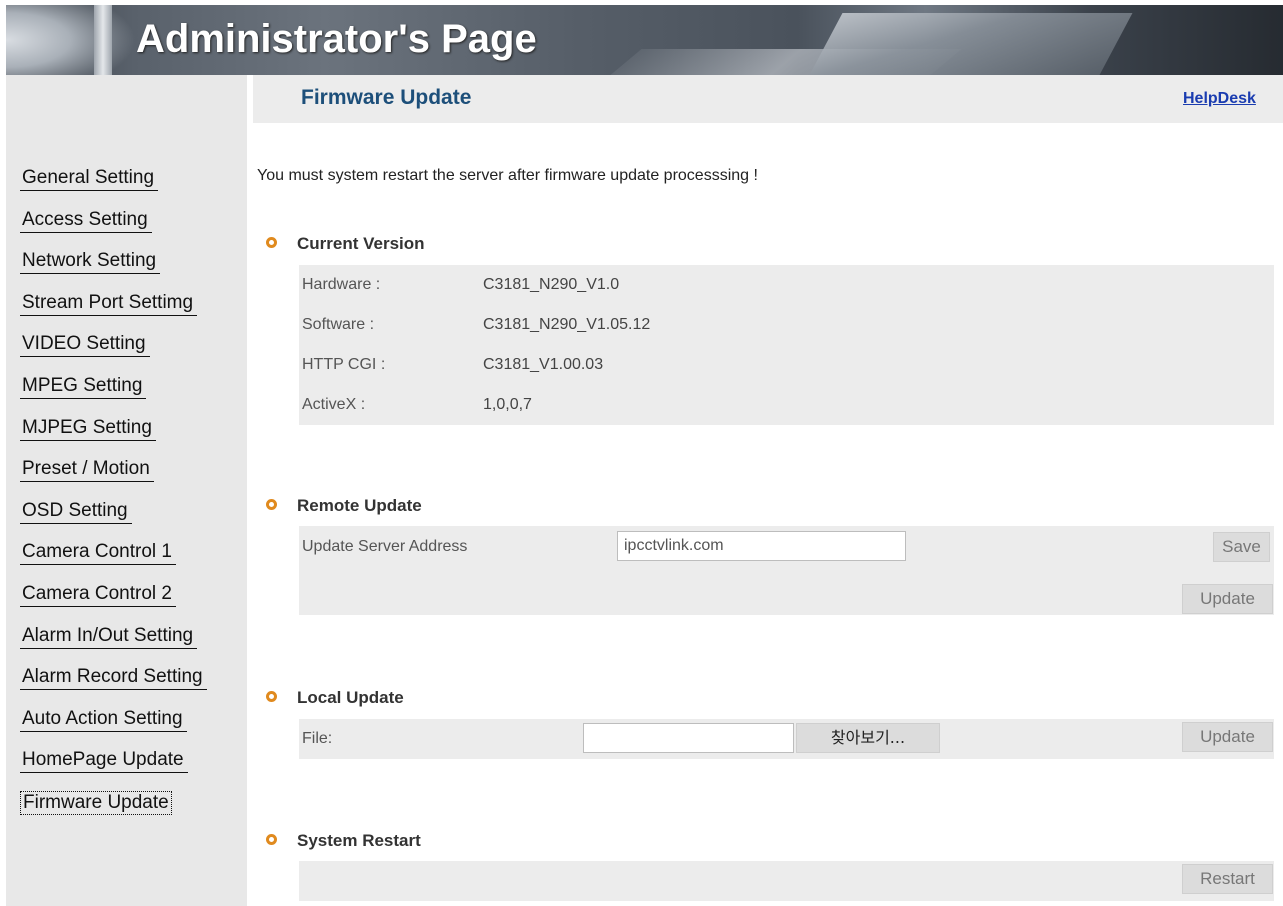 The width and height of the screenshot is (1283, 906). Describe the element at coordinates (338, 324) in the screenshot. I see `software-label: Software :` at that location.